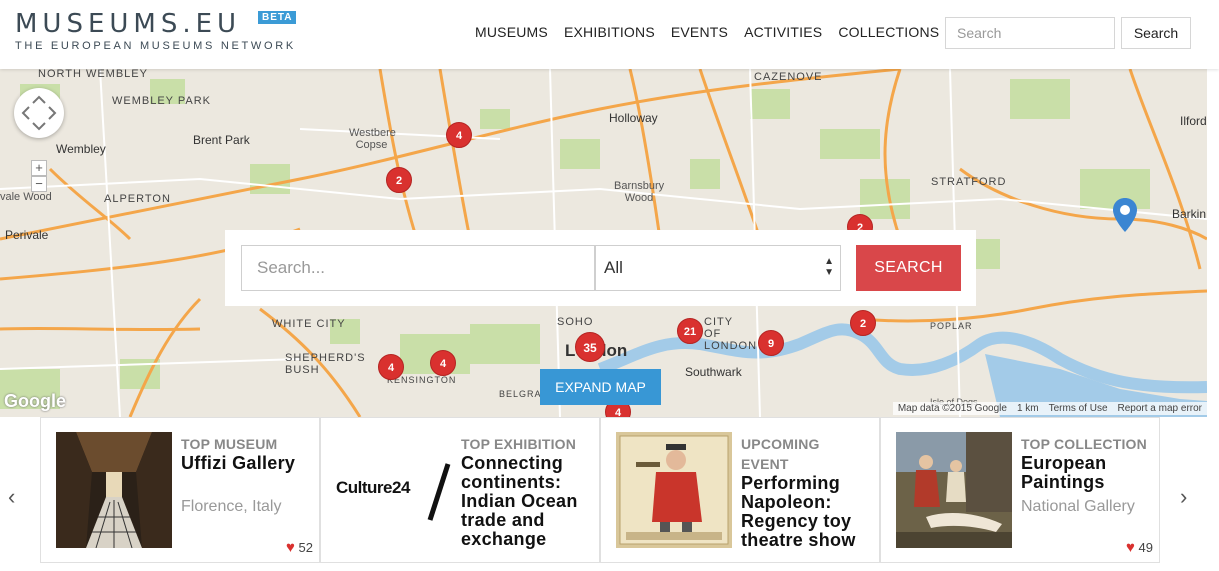  Describe the element at coordinates (1160, 408) in the screenshot. I see `report-error-link: Report a map error` at that location.